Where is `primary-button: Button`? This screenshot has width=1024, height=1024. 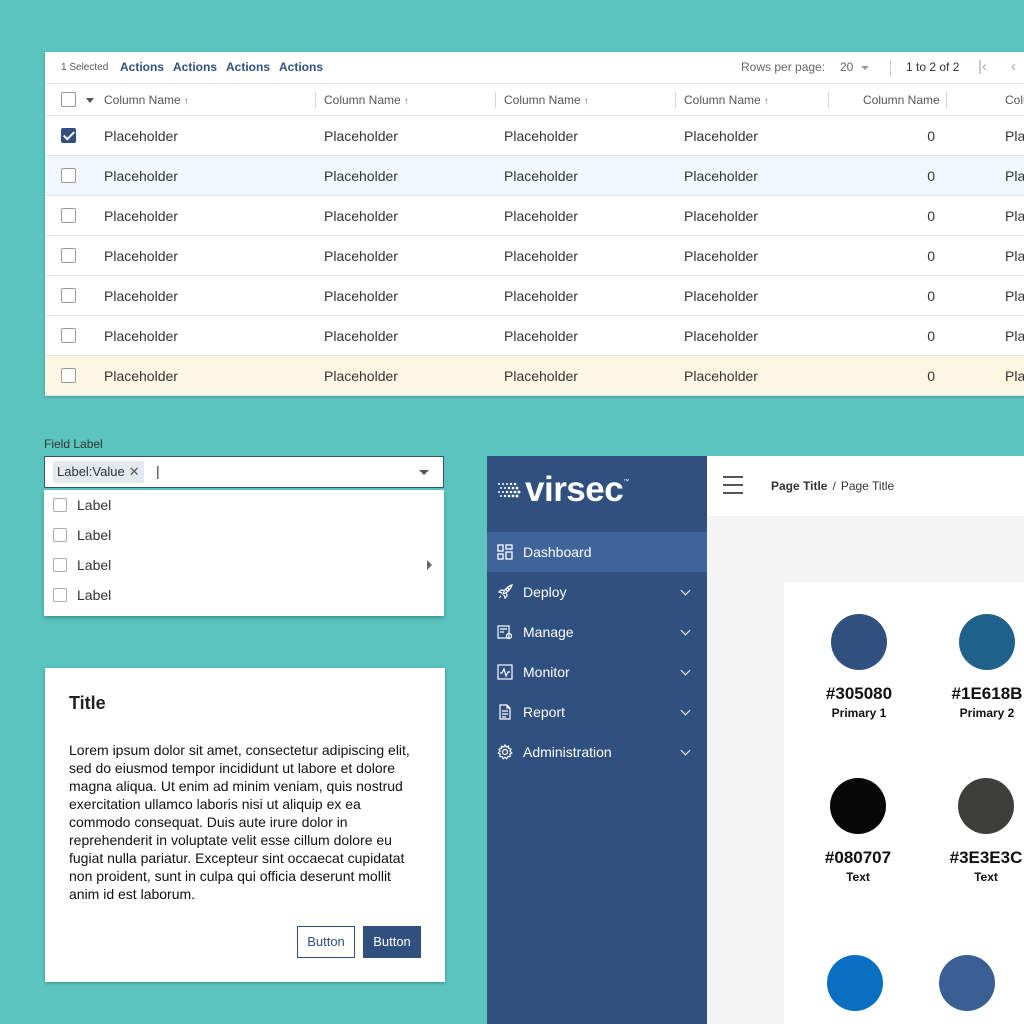 primary-button: Button is located at coordinates (392, 942).